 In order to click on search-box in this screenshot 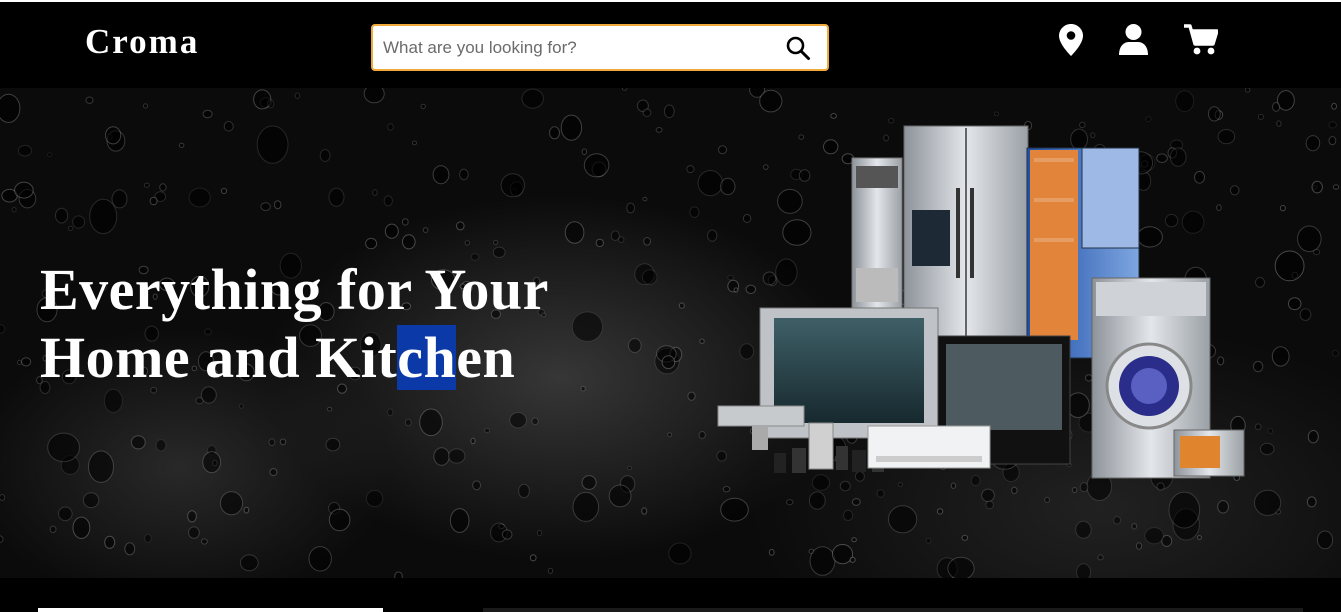, I will do `click(600, 47)`.